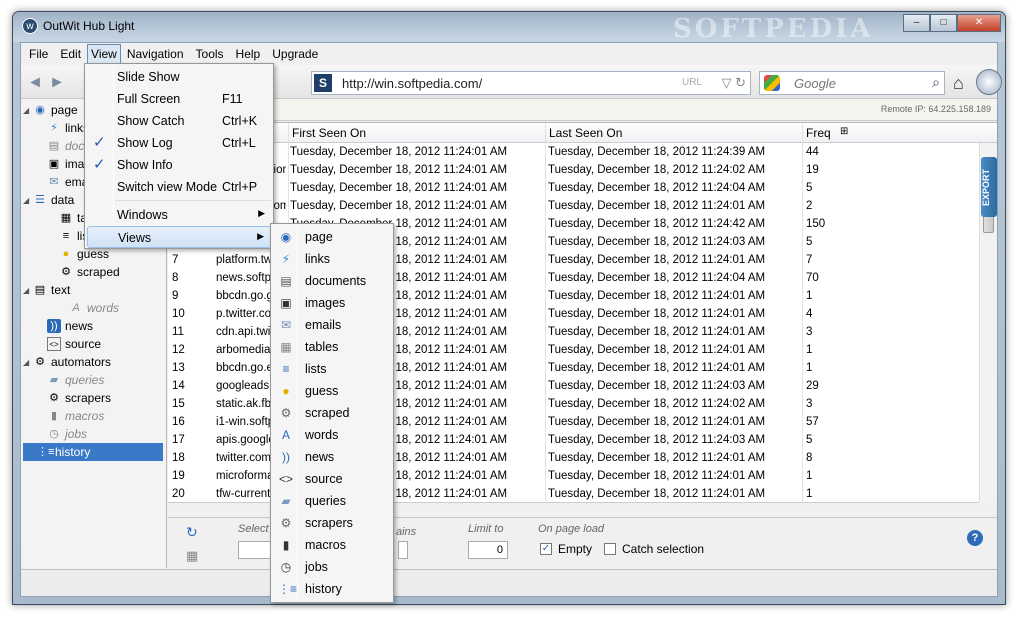 The image size is (1027, 625). Describe the element at coordinates (70, 326) in the screenshot. I see `sidebar-item-news: )) news` at that location.